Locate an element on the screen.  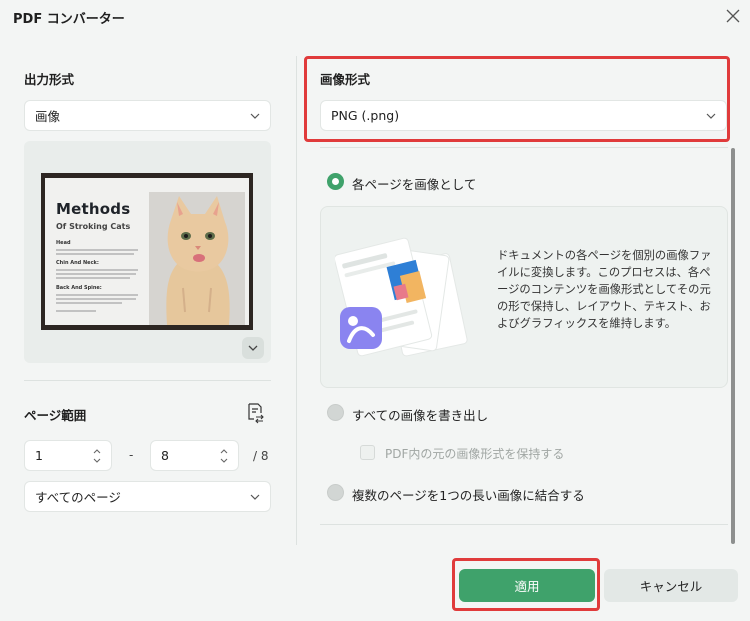
page-scope-value: すべてのページ is located at coordinates (78, 497).